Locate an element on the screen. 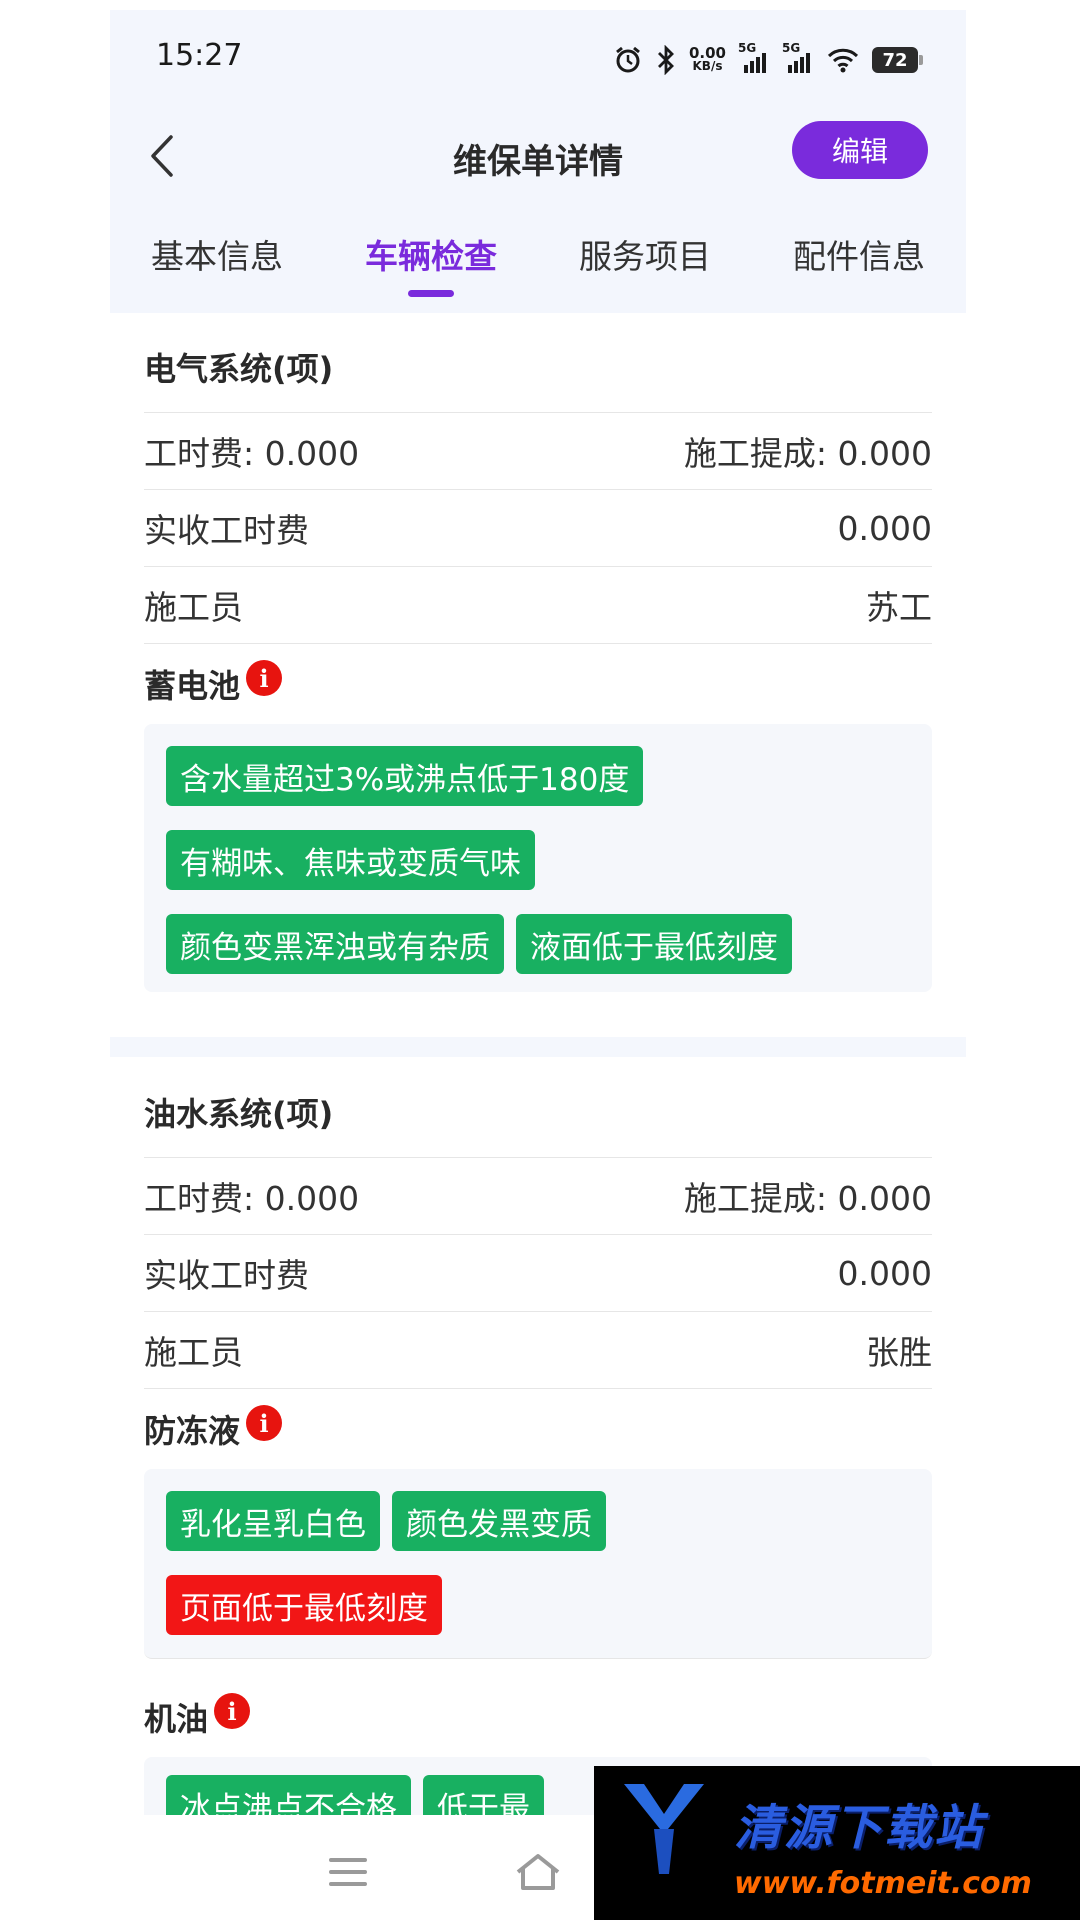  worker-row: 施工员 张胜 is located at coordinates (538, 1350).